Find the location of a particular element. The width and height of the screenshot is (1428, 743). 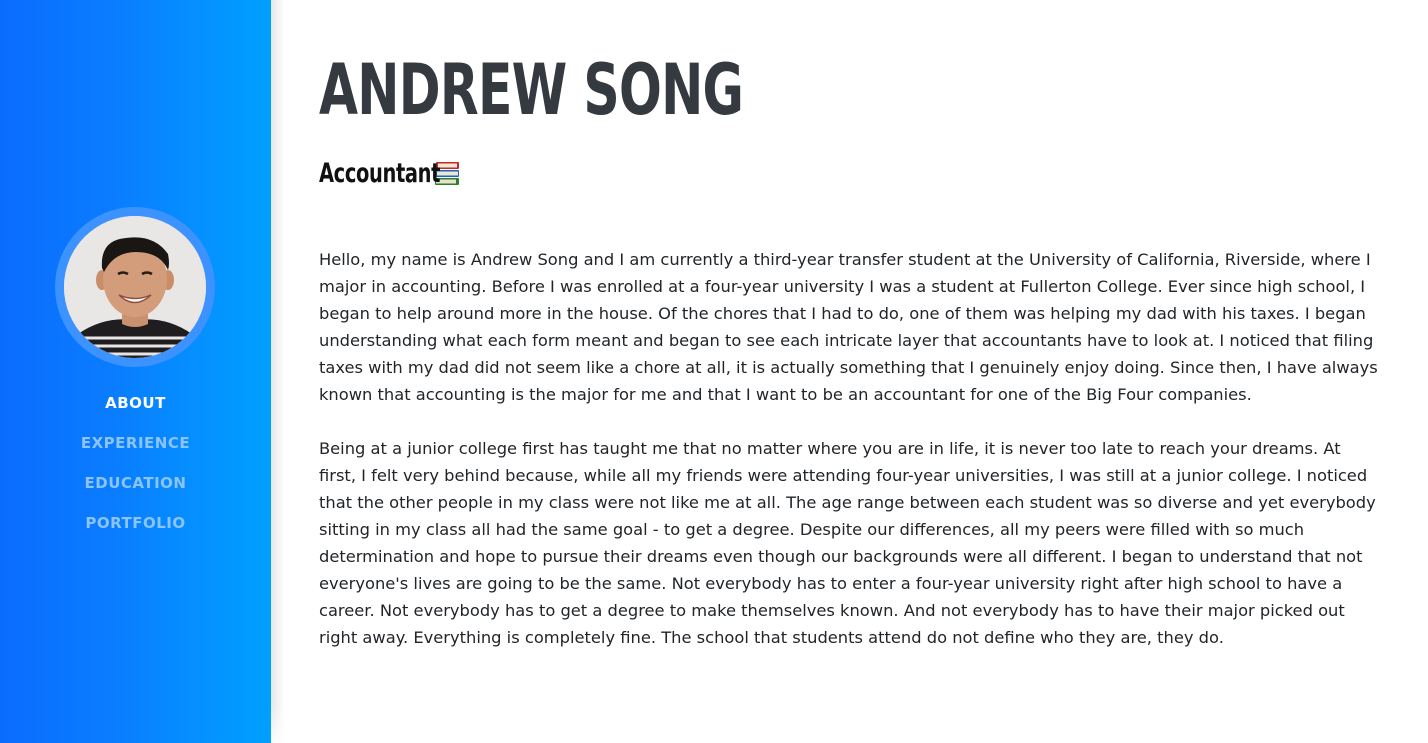

scroll-fade is located at coordinates (849, 723).